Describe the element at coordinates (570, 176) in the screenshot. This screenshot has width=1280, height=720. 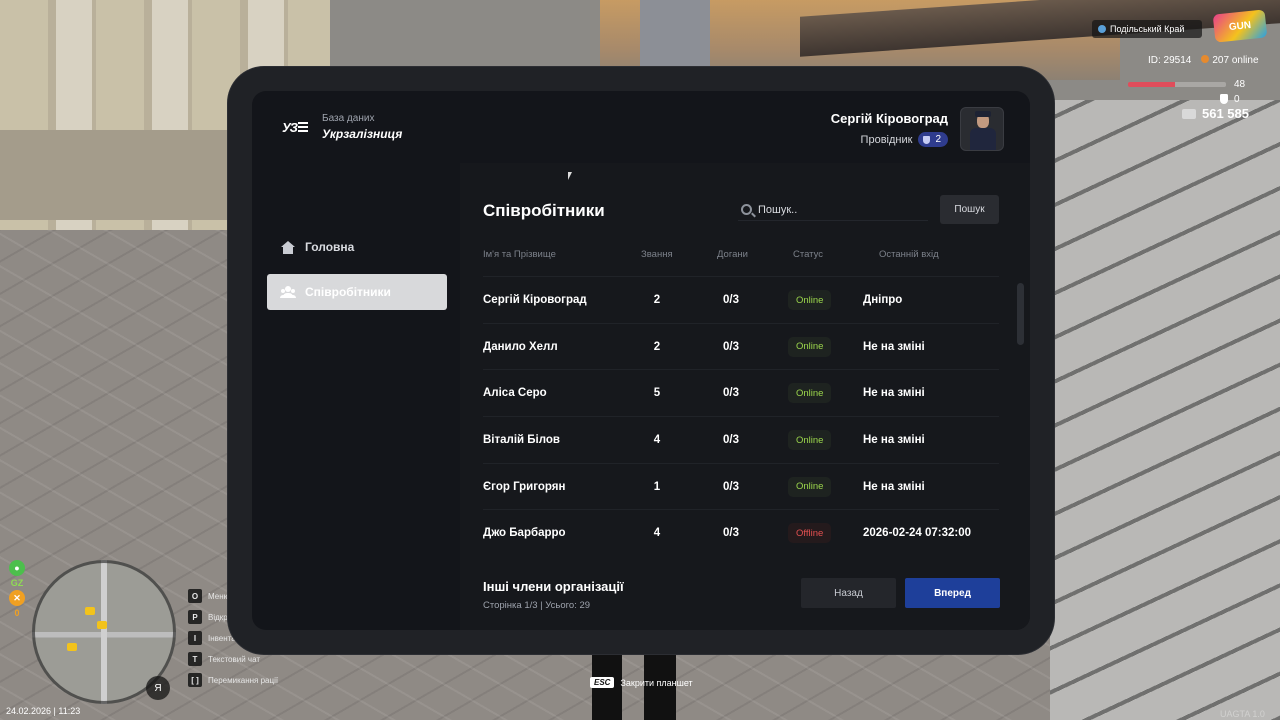
I see `mouse-cursor-icon` at that location.